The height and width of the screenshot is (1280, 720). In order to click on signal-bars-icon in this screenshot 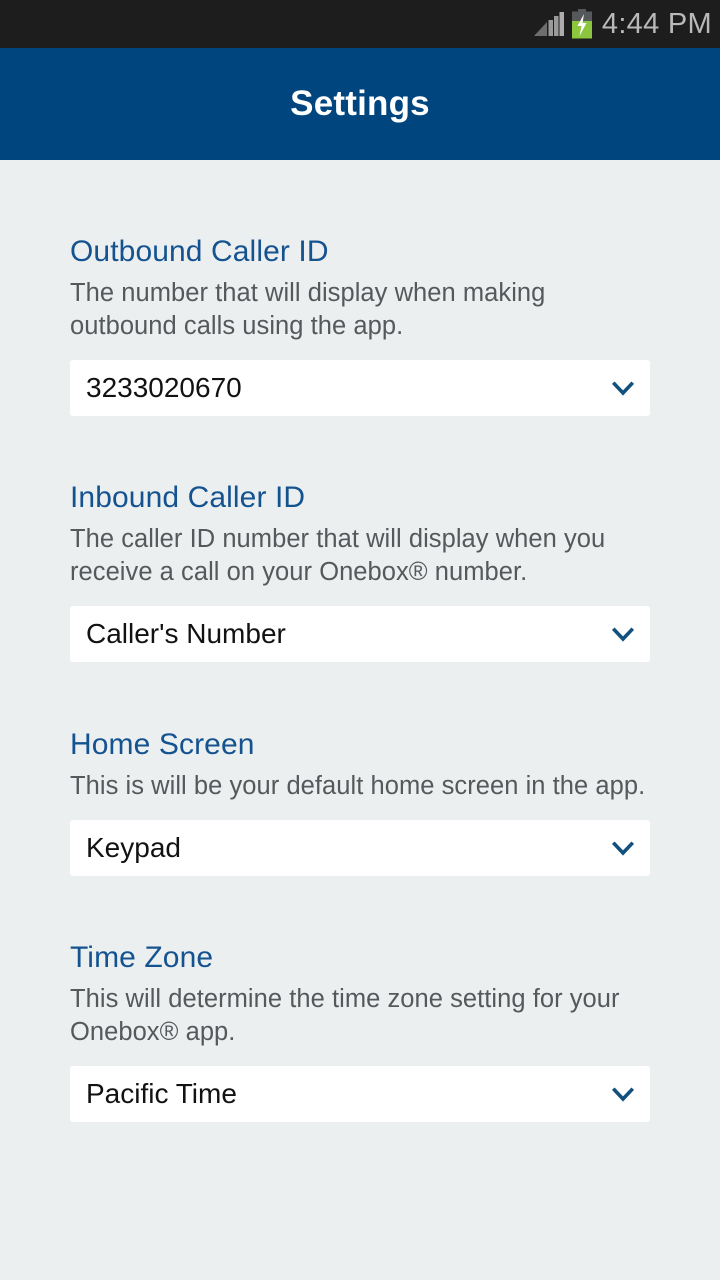, I will do `click(548, 24)`.